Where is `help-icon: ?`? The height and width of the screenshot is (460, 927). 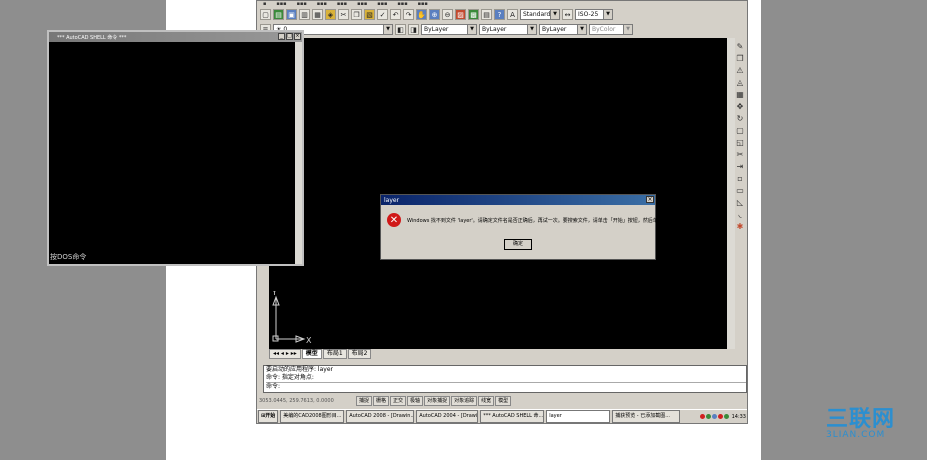 help-icon: ? is located at coordinates (499, 14).